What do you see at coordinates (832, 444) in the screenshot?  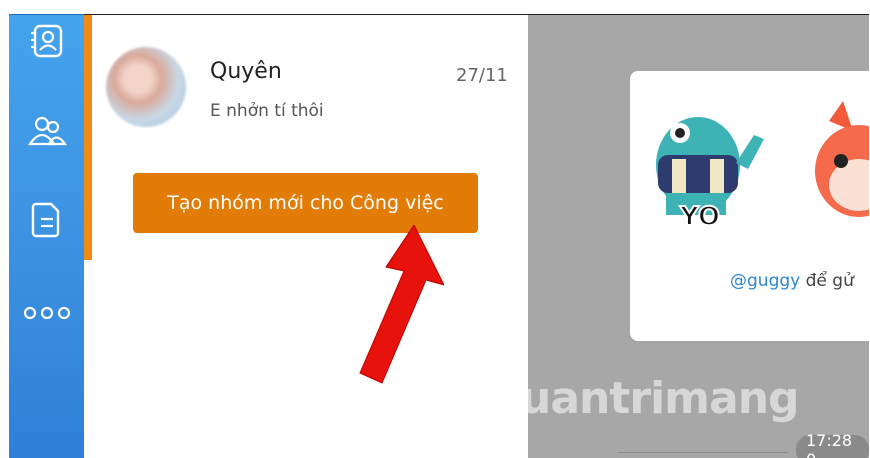 I see `time-badge: 17:28 0` at bounding box center [832, 444].